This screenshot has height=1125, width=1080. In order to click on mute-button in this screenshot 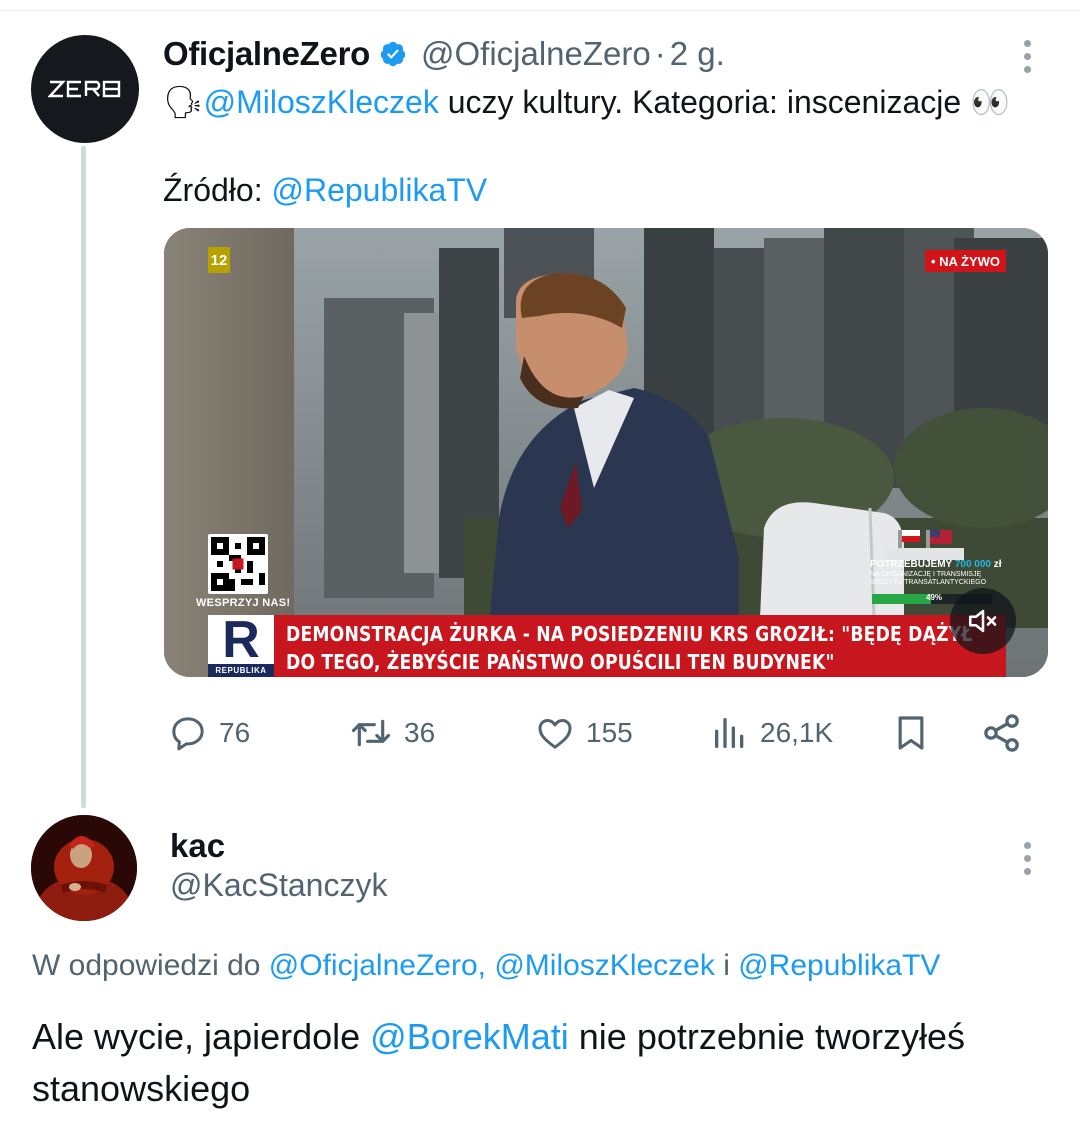, I will do `click(983, 621)`.